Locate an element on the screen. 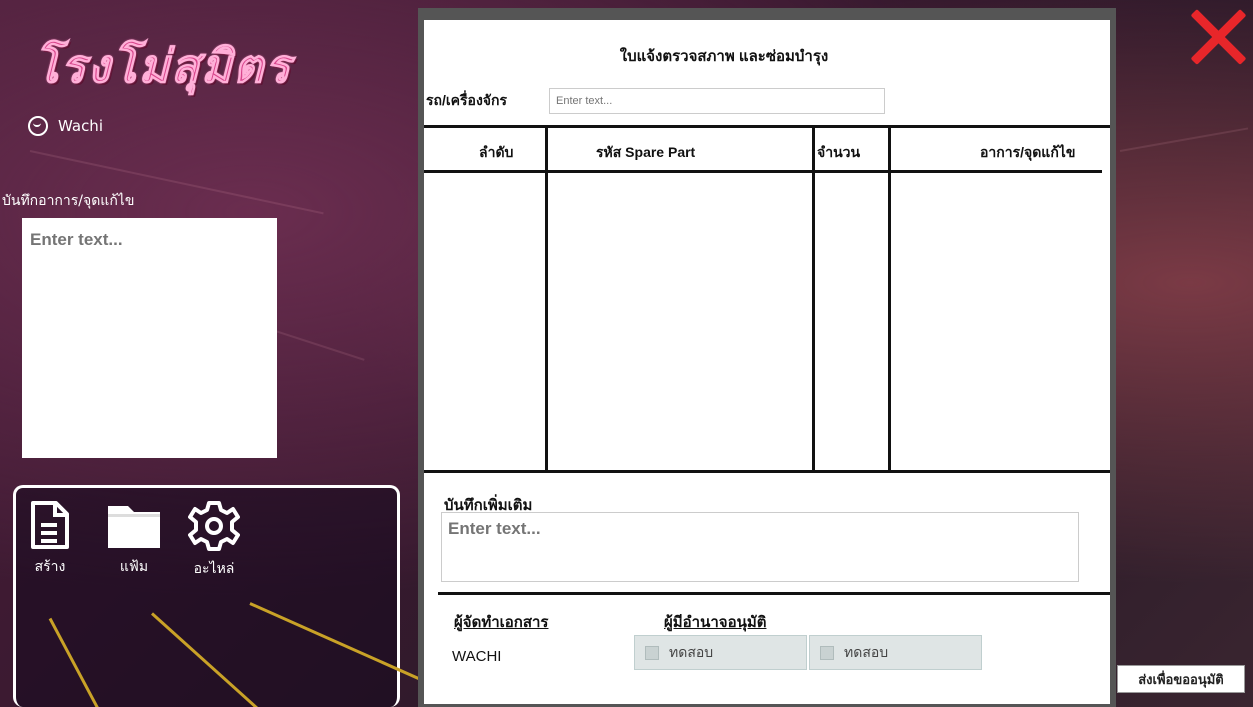  column-header-spare-part: รหัส Spare Part is located at coordinates (646, 152).